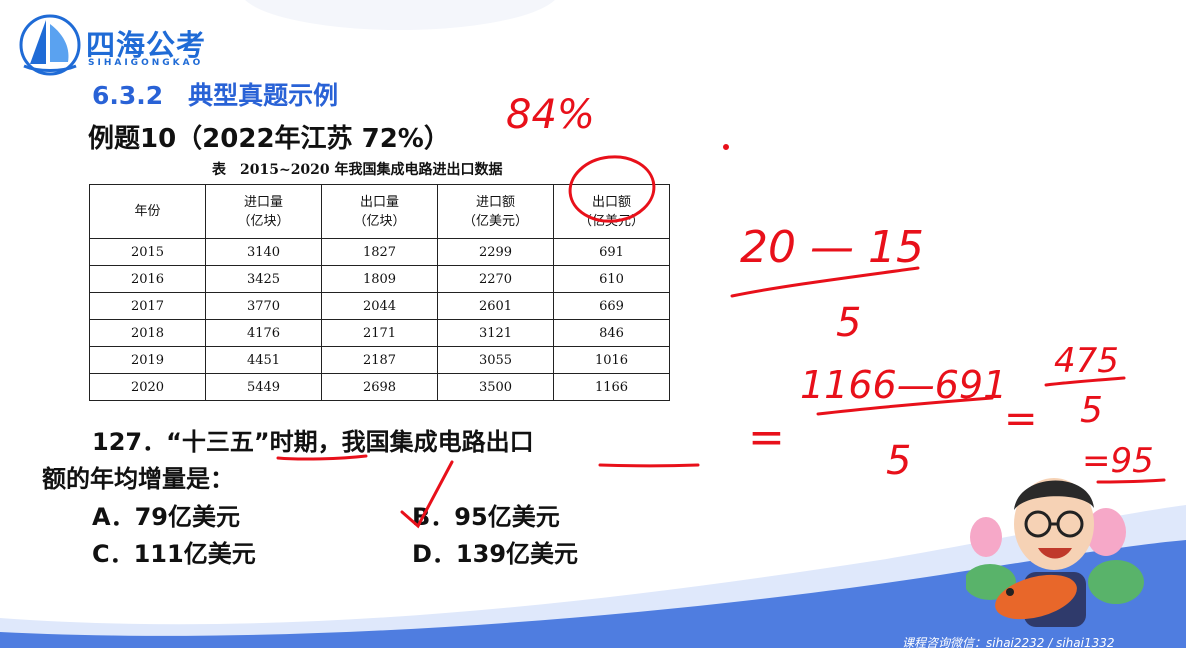  Describe the element at coordinates (50, 45) in the screenshot. I see `logo-sail-icon` at that location.